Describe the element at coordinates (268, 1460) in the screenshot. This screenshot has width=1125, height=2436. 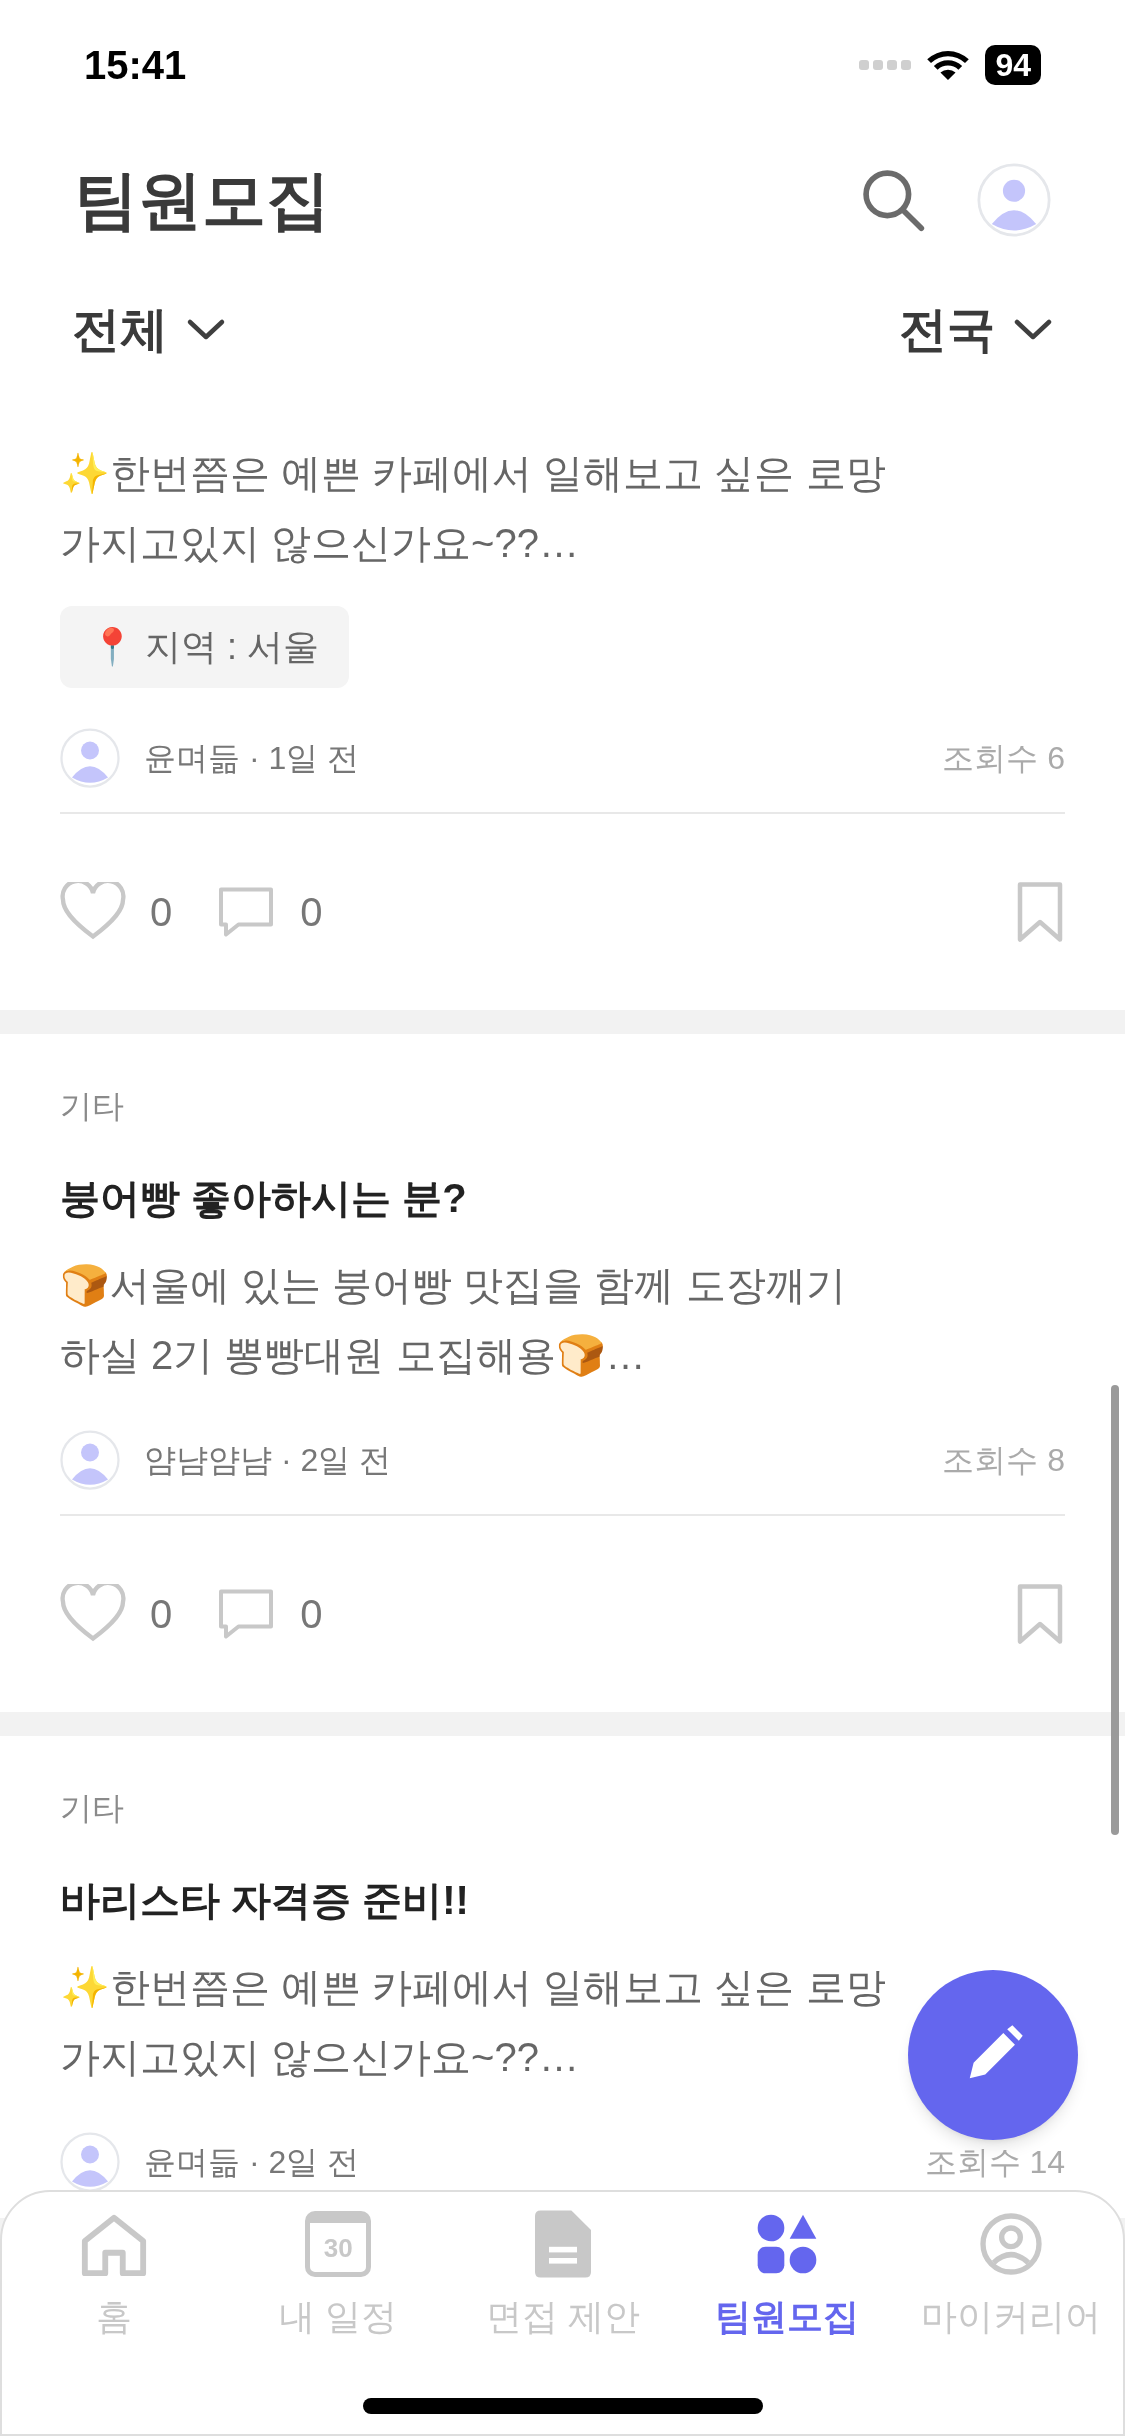
I see `post-author: 얌냠얌냠 · 2일 전` at that location.